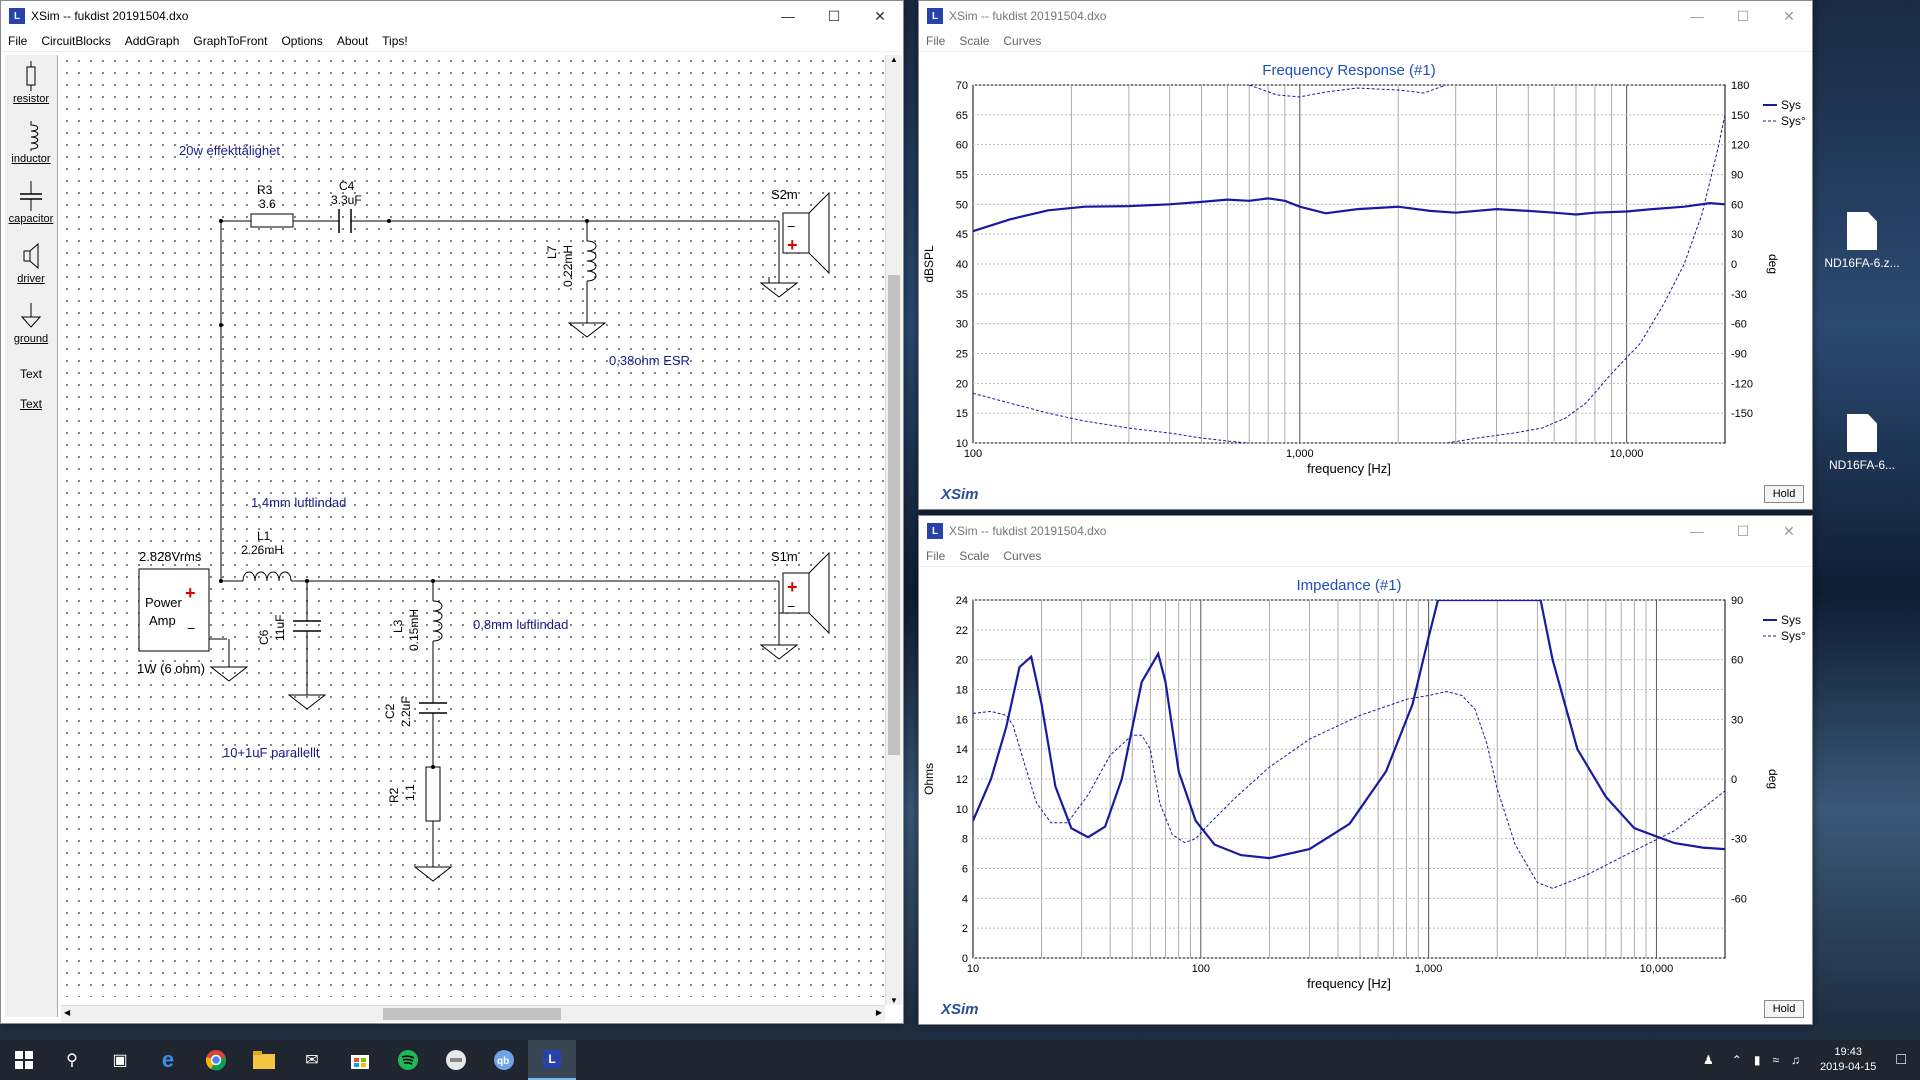 The height and width of the screenshot is (1080, 1920). Describe the element at coordinates (174, 610) in the screenshot. I see `power-amp-block` at that location.